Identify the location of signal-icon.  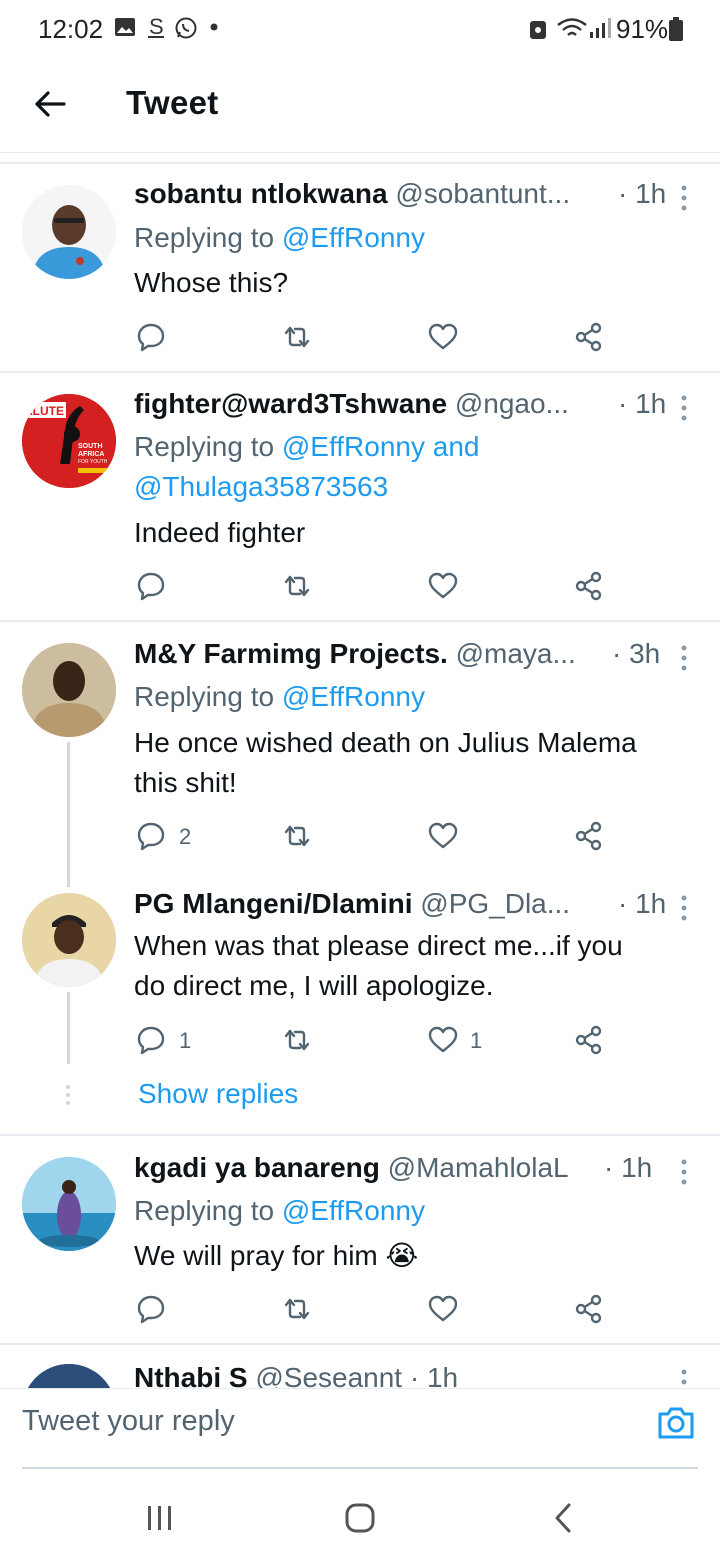
(600, 28).